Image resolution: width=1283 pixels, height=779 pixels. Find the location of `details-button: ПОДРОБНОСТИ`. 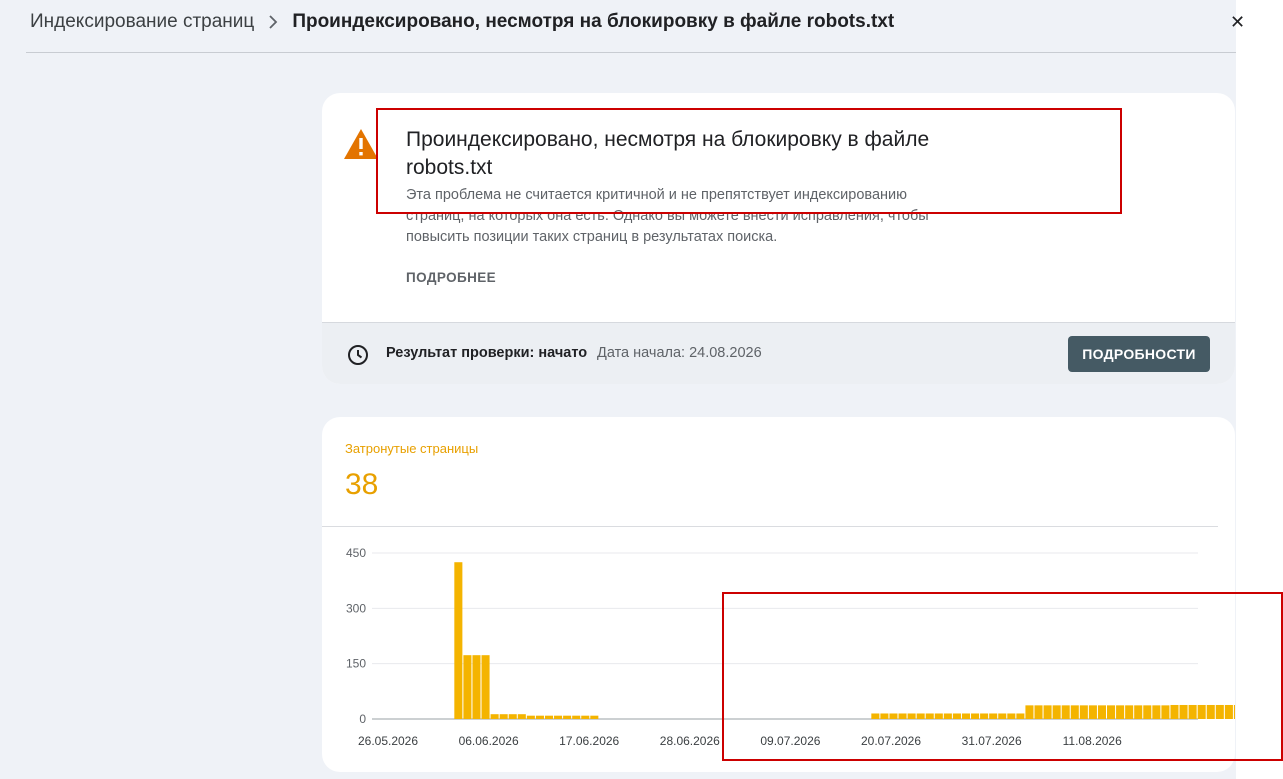

details-button: ПОДРОБНОСТИ is located at coordinates (1139, 354).